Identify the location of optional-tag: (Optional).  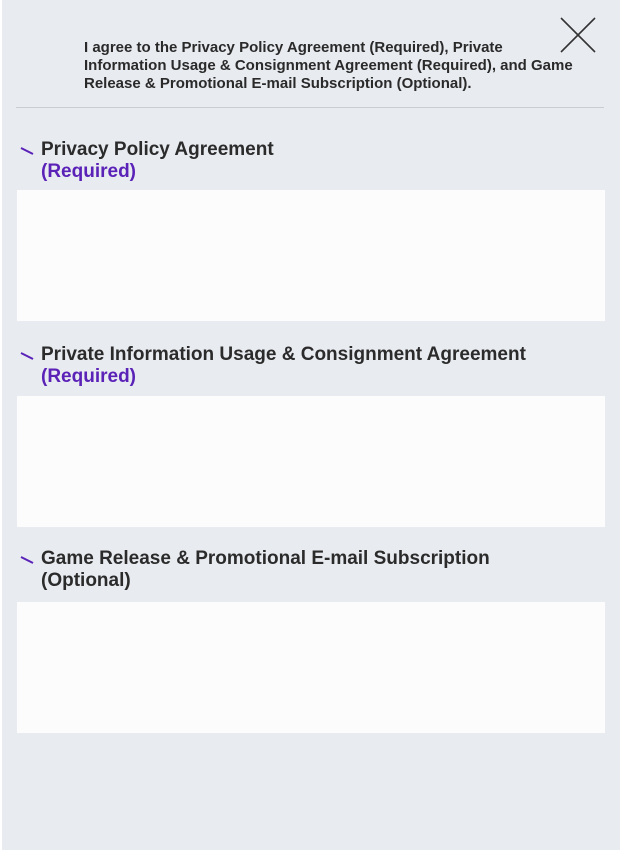
(86, 580).